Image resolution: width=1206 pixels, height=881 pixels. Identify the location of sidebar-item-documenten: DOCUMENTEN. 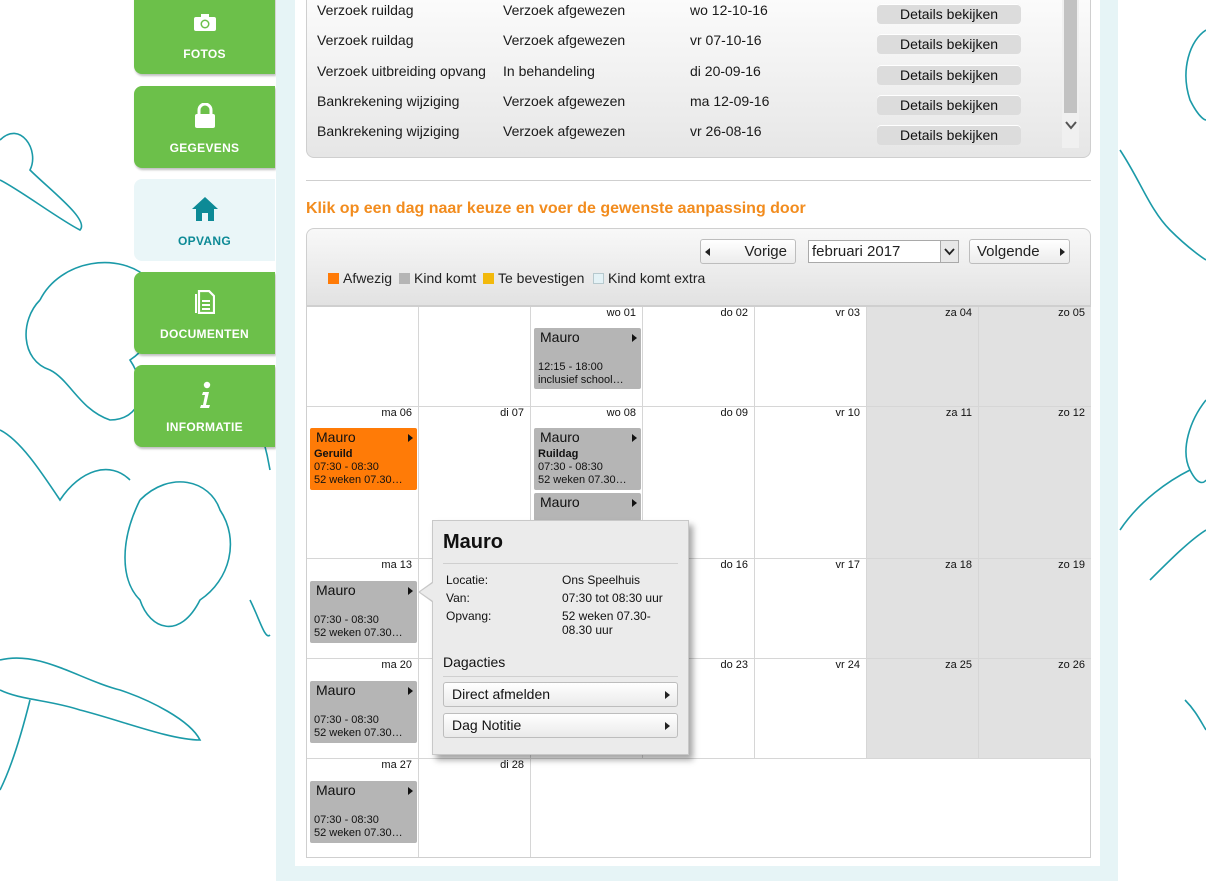
(204, 313).